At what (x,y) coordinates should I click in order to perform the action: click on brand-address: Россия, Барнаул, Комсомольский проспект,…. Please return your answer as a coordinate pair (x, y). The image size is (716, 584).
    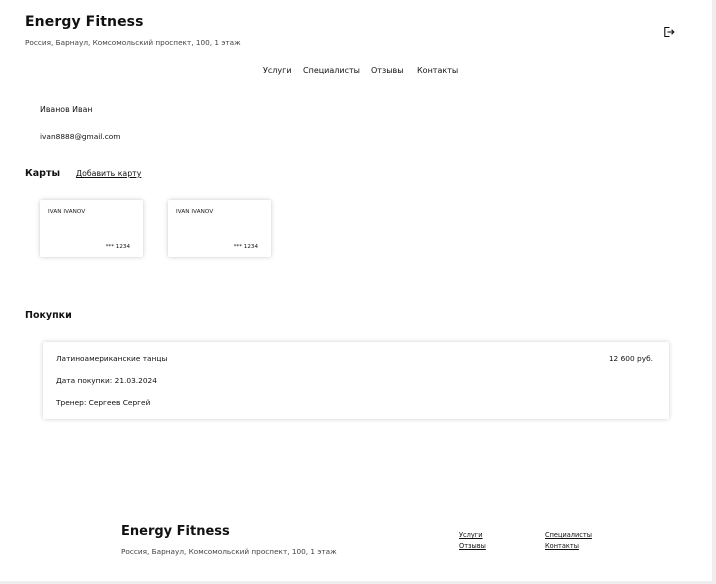
    Looking at the image, I should click on (133, 42).